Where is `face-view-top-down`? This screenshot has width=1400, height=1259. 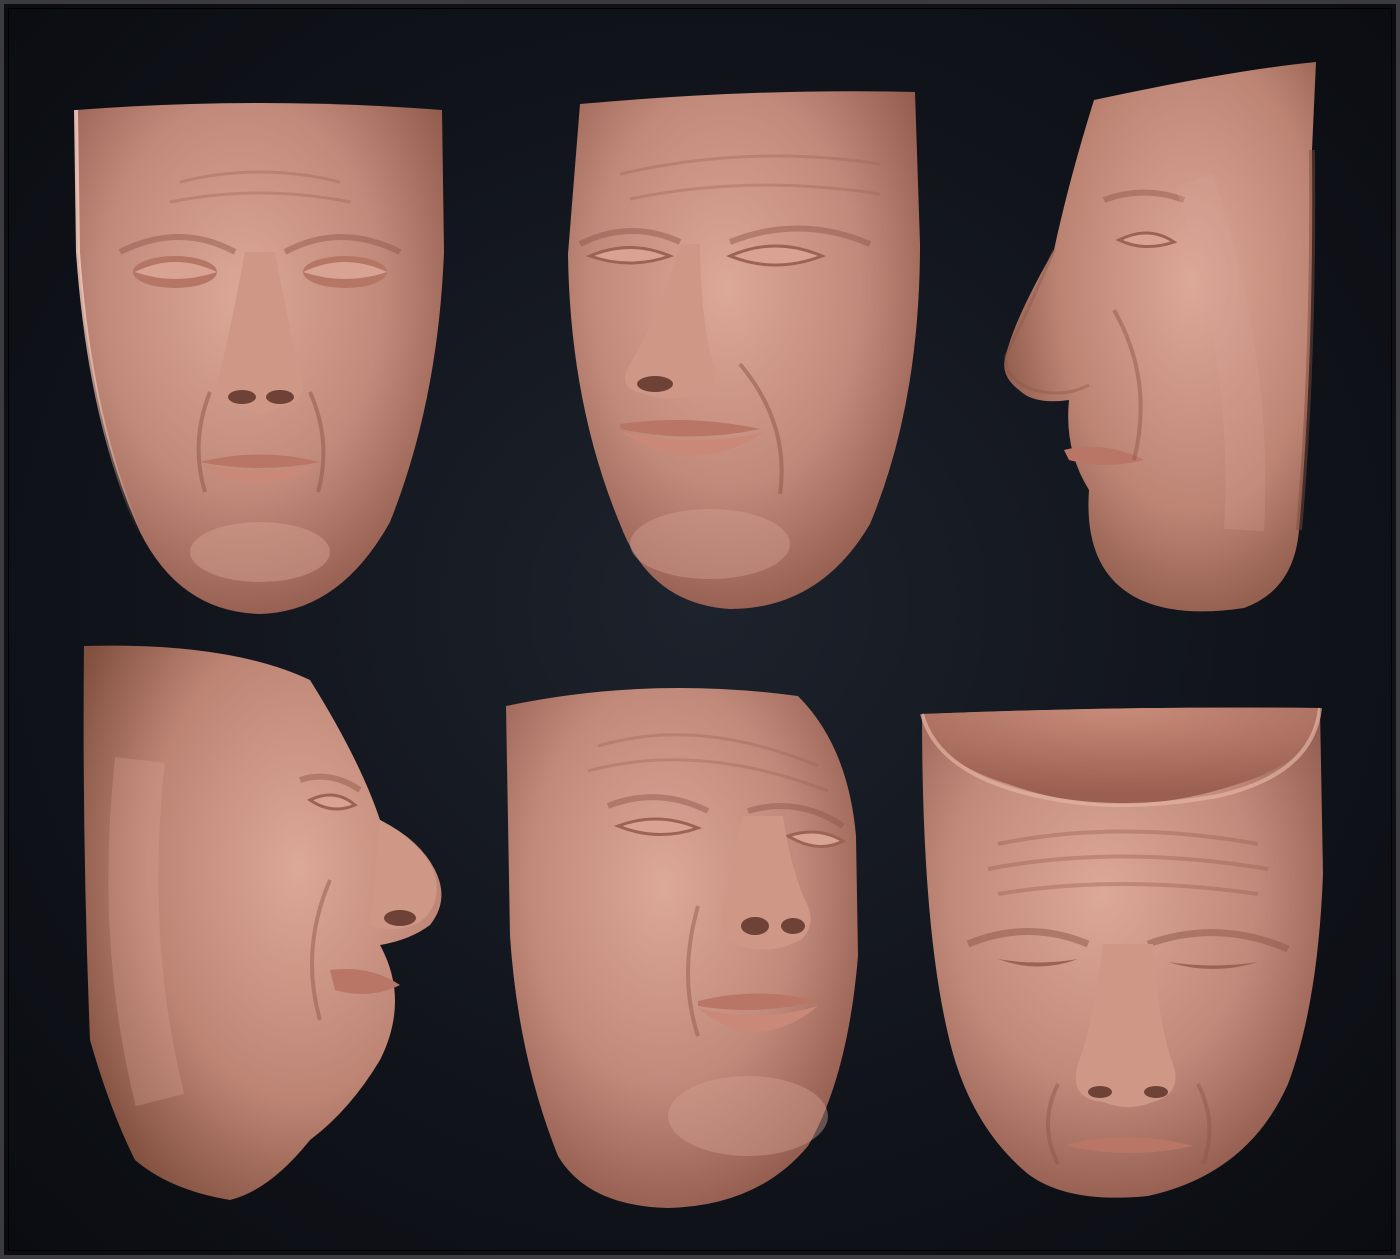 face-view-top-down is located at coordinates (1121, 952).